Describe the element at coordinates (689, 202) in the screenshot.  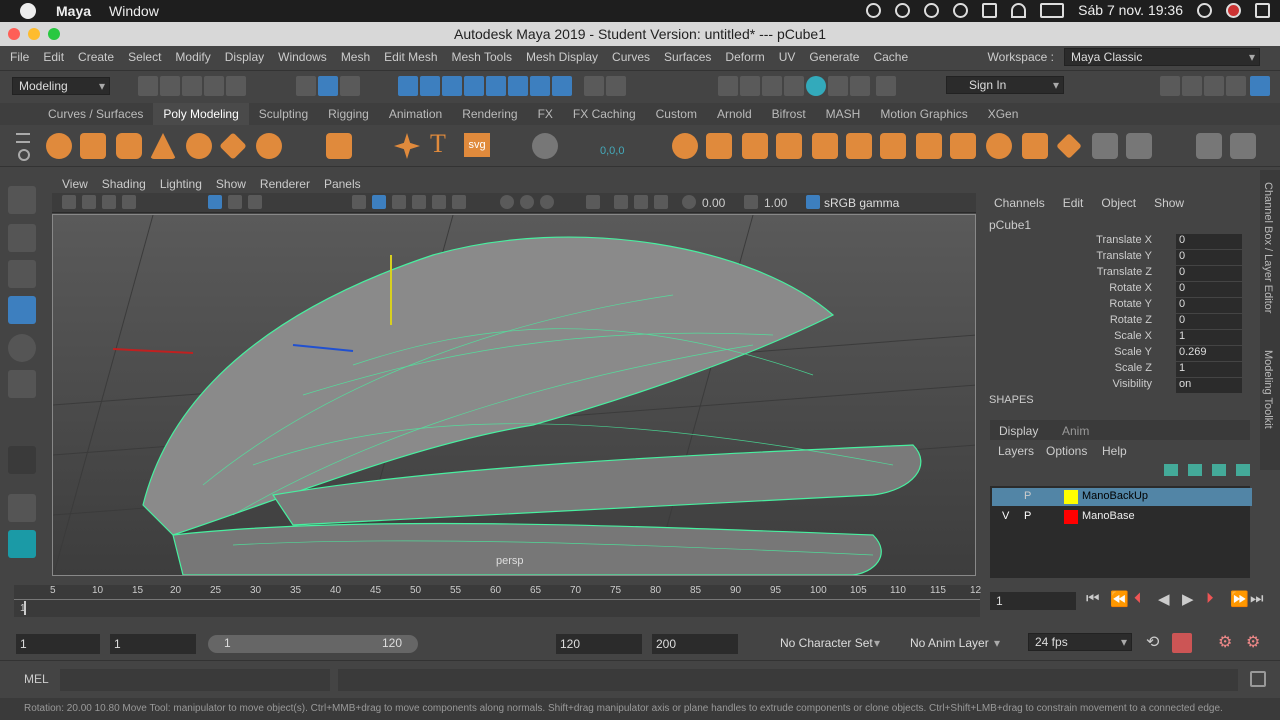
I see `exposure-icon` at that location.